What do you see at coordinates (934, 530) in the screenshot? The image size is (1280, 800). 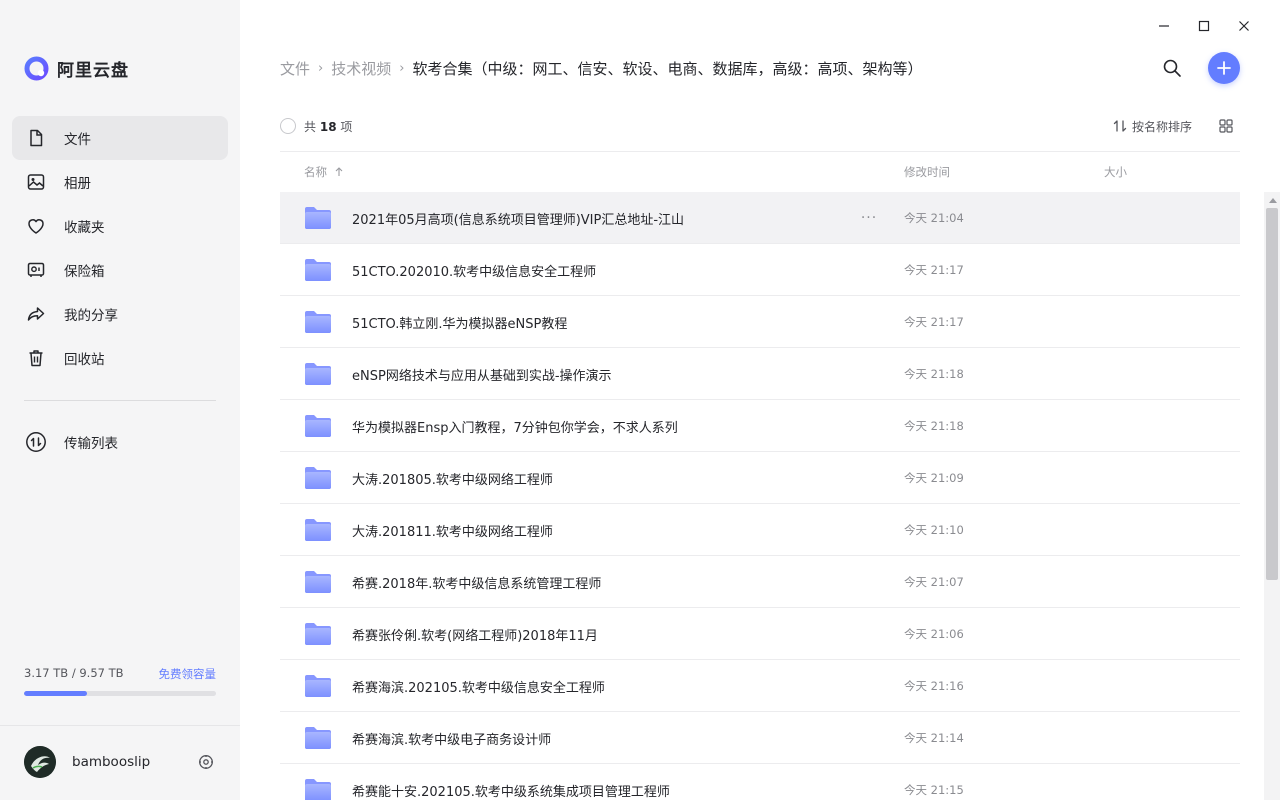 I see `modified-time: 今天 21:10` at bounding box center [934, 530].